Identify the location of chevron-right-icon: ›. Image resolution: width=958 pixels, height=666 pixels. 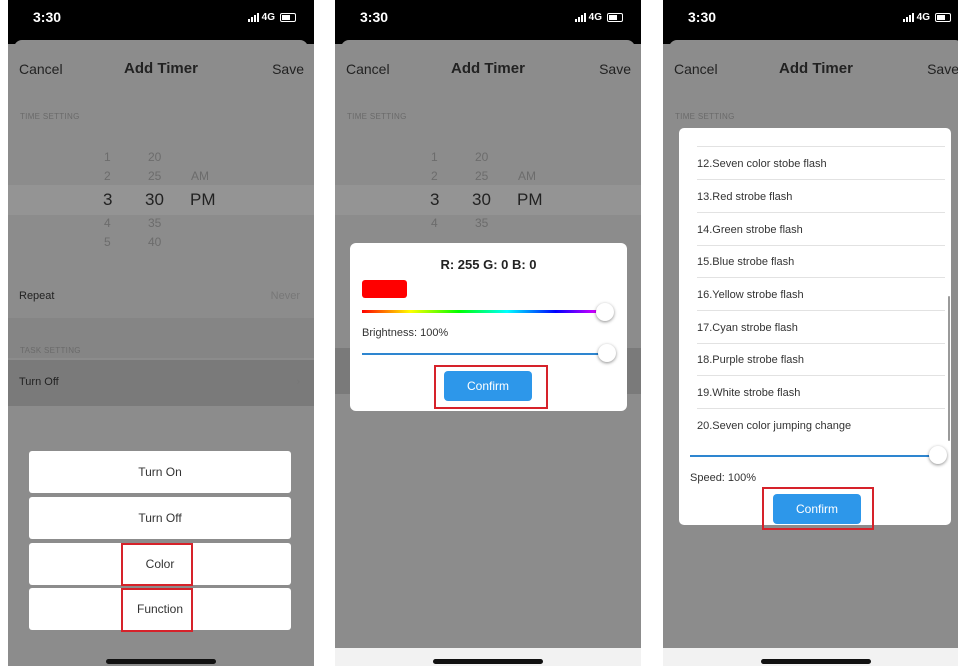
(298, 382).